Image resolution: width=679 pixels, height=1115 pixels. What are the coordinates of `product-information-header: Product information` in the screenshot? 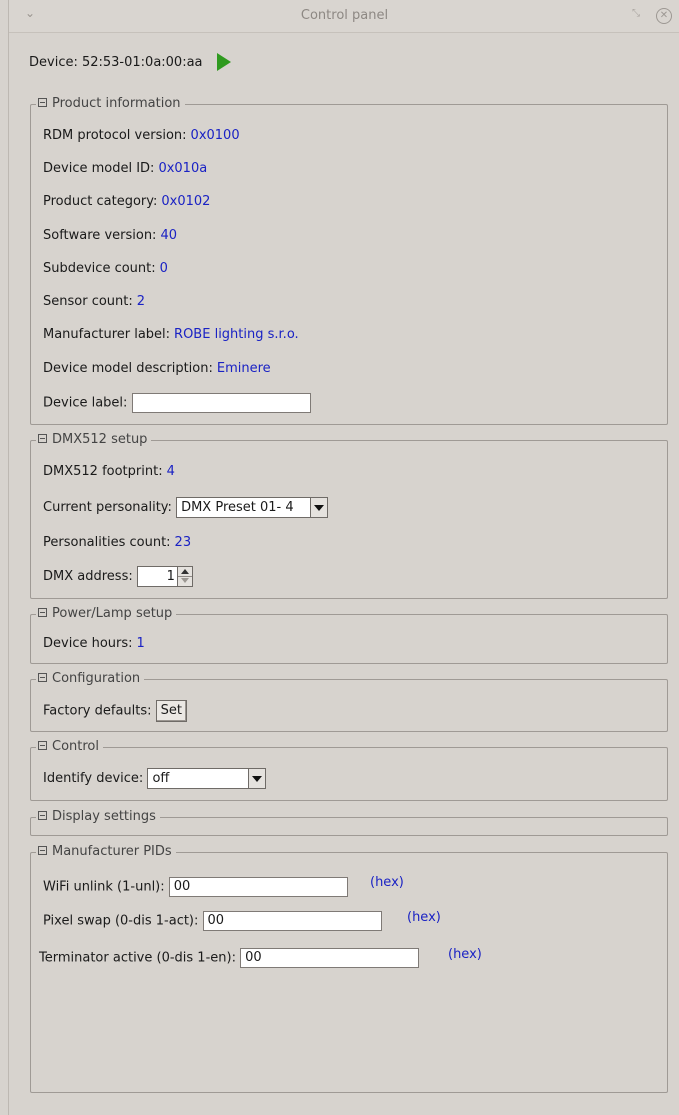 It's located at (110, 104).